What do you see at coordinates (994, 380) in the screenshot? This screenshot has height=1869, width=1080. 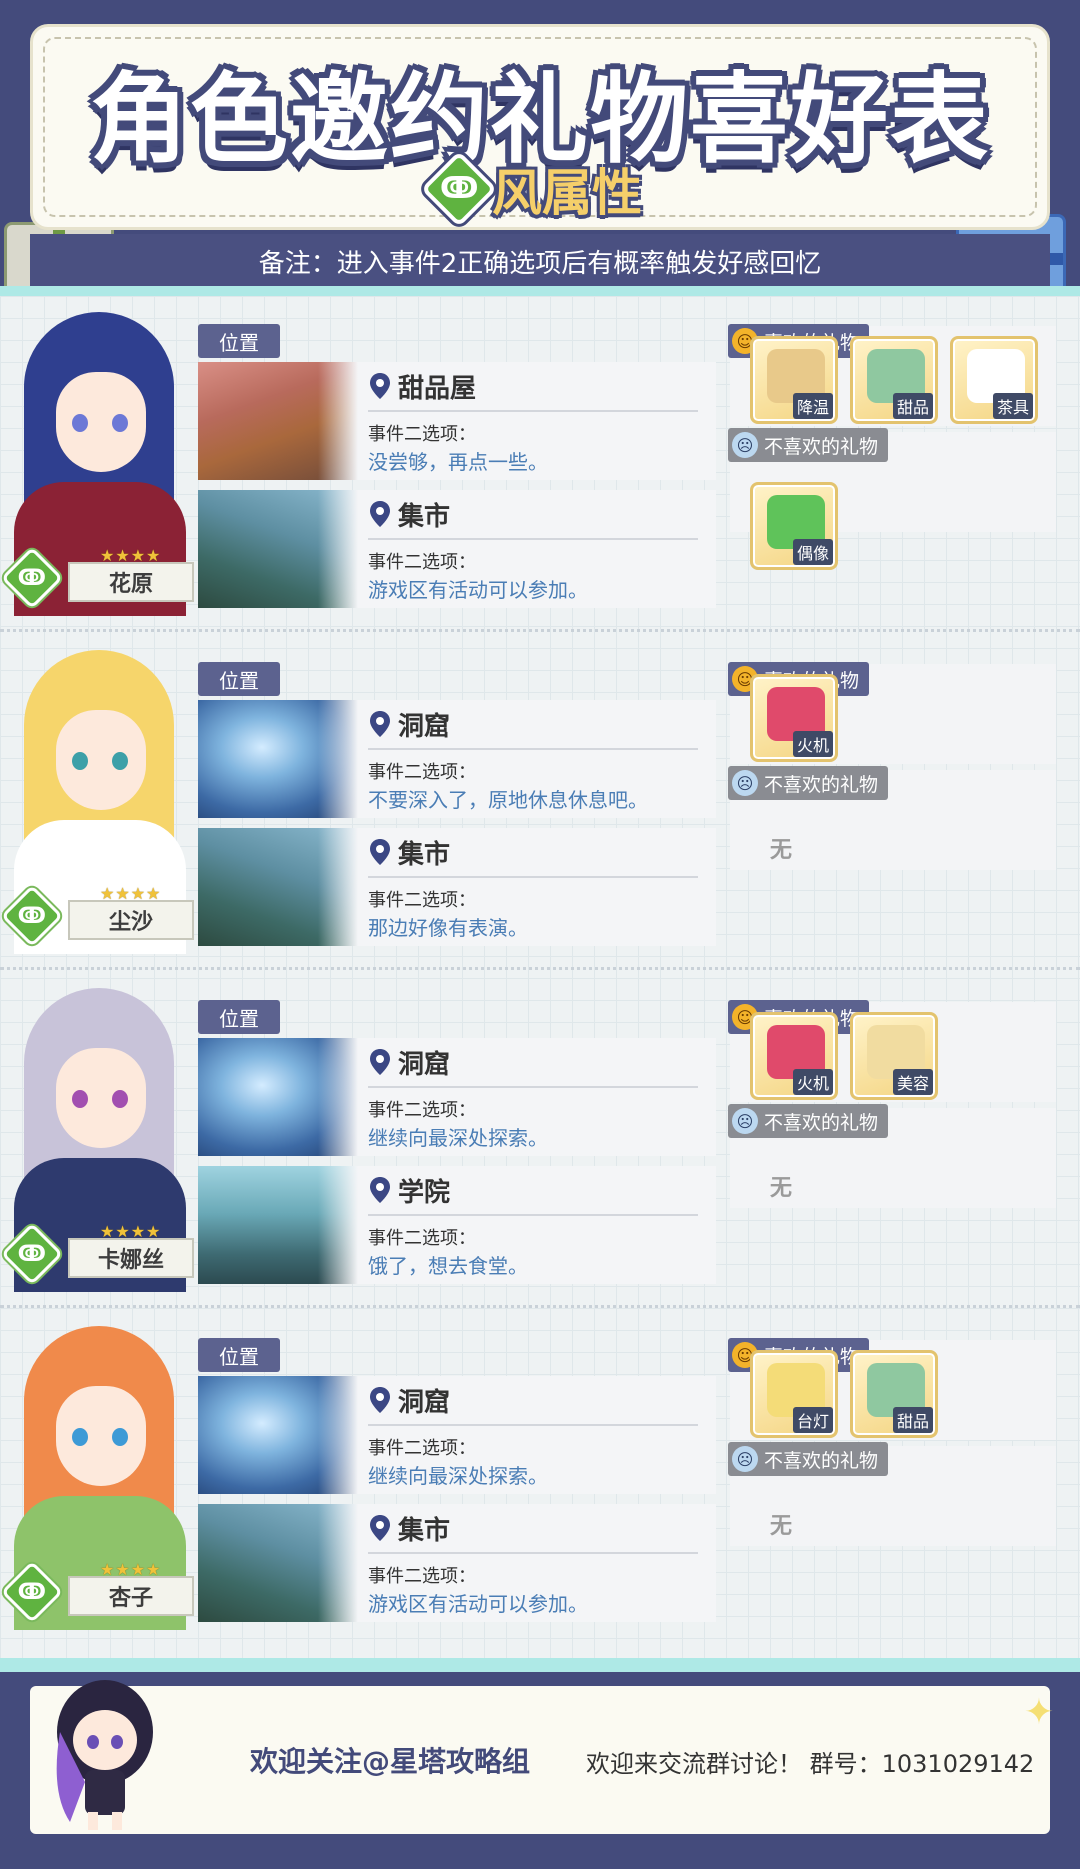 I see `gift-item: 茶具` at bounding box center [994, 380].